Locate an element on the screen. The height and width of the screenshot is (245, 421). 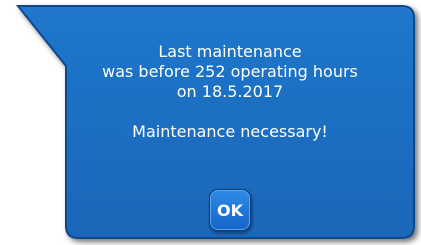
message-line-3: on 18.5.2017 is located at coordinates (230, 91).